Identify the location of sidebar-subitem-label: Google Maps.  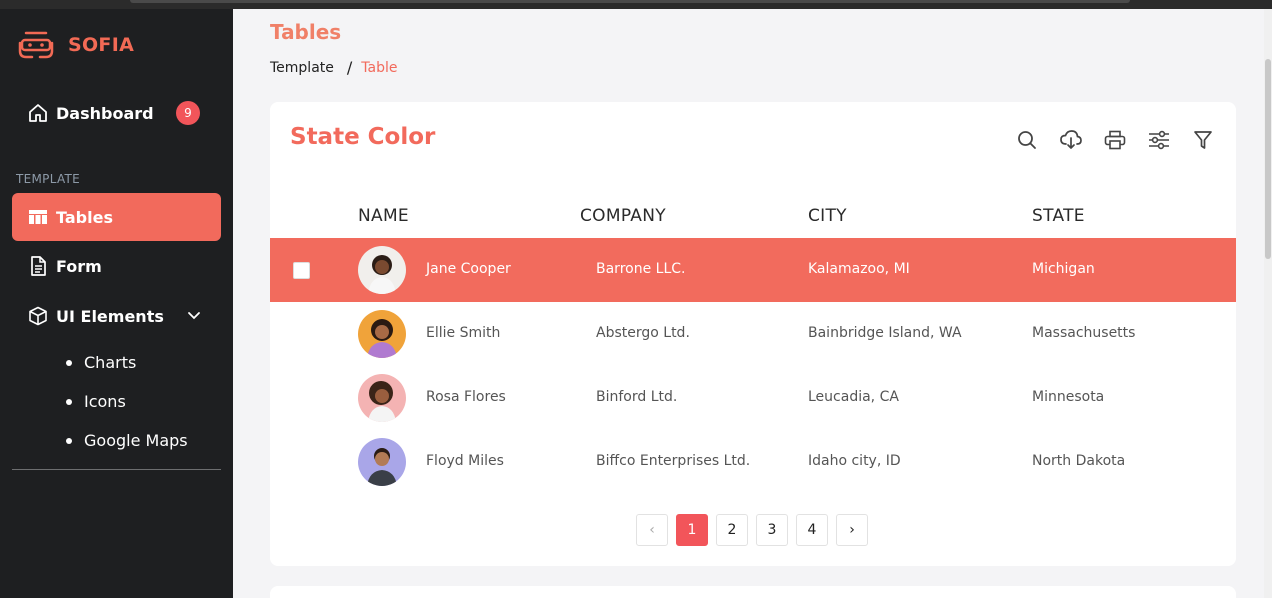
(136, 440).